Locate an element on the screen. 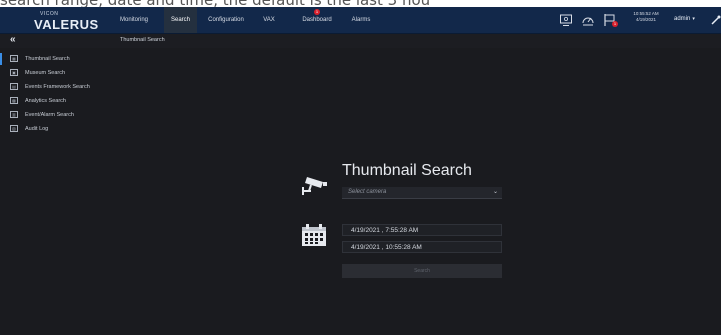 The image size is (721, 335). valerus-logo: VICON VALERUS is located at coordinates (68, 20).